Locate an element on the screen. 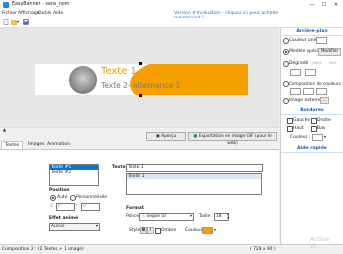 Image resolution: width=343 pixels, height=254 pixels. text-alternance-list: Texte 1 is located at coordinates (194, 184).